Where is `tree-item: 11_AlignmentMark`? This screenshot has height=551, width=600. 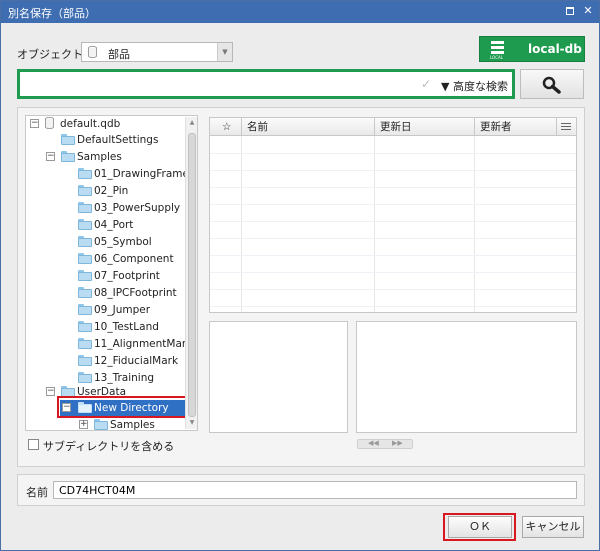
tree-item: 11_AlignmentMark is located at coordinates (109, 344).